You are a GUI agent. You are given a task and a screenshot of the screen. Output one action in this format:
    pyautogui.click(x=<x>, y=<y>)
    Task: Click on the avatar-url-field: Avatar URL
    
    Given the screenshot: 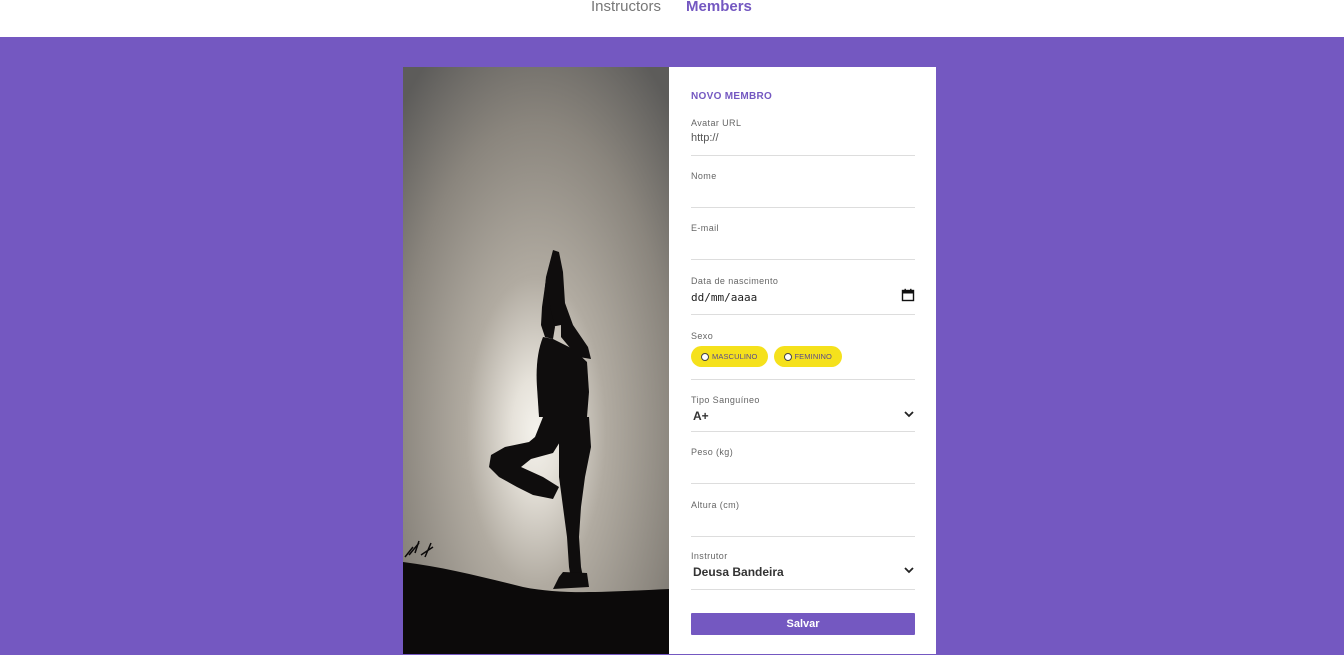 What is the action you would take?
    pyautogui.click(x=803, y=137)
    